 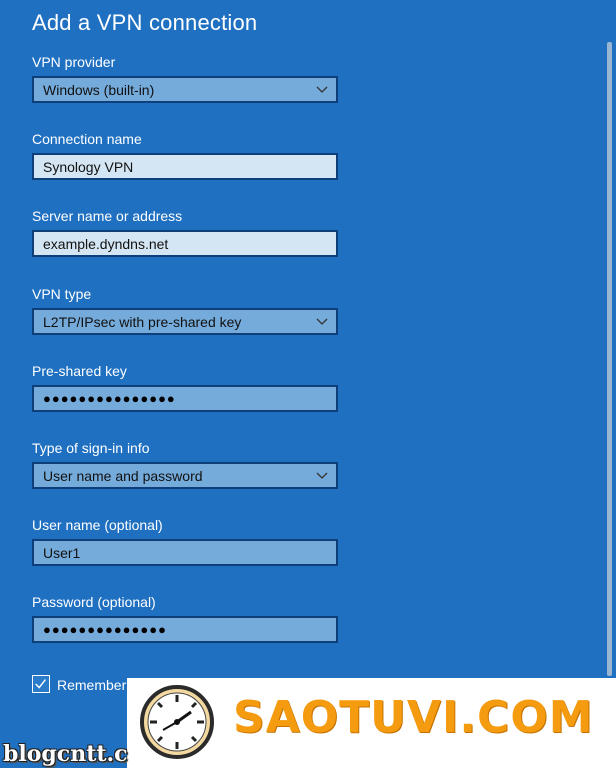 What do you see at coordinates (145, 22) in the screenshot?
I see `page-title: Add a VPN connection` at bounding box center [145, 22].